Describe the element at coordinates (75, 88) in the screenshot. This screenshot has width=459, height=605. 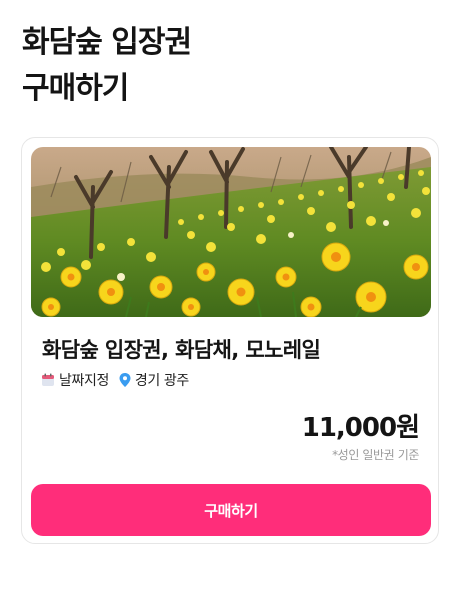
I see `page-title-line2: 구매하기` at that location.